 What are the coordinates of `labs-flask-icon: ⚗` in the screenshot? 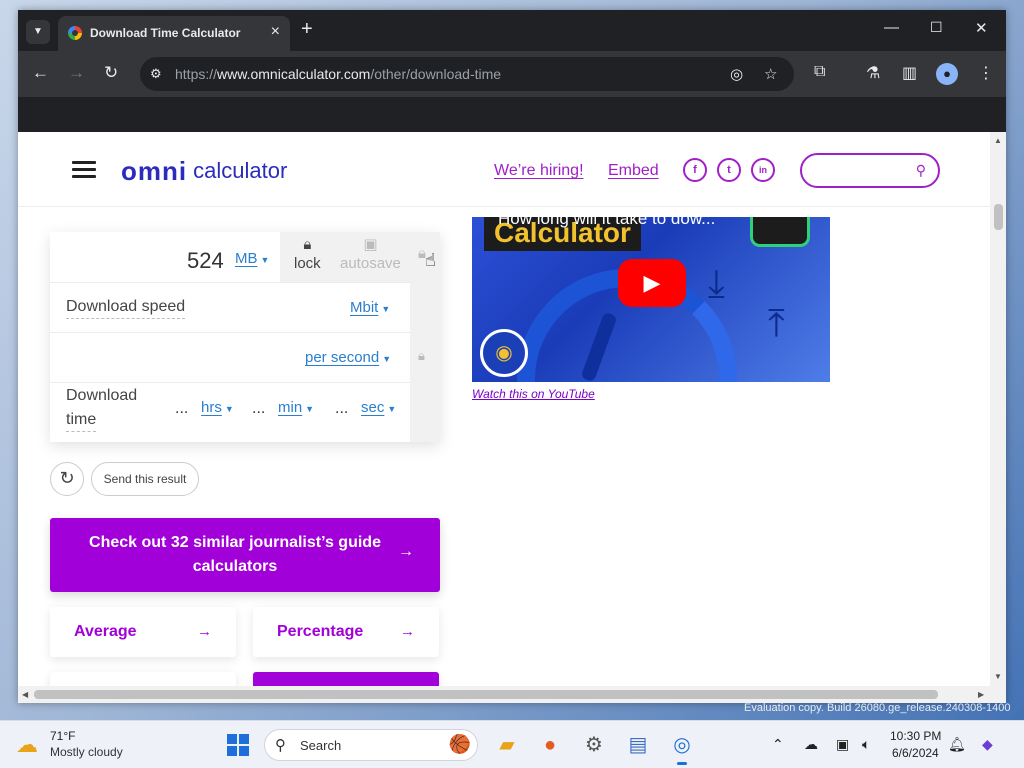 It's located at (873, 73).